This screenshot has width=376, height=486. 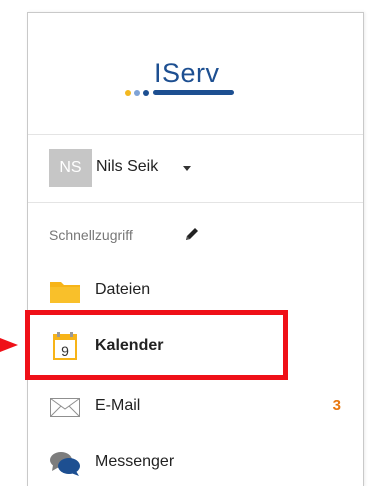 I want to click on calendar-day-number: 9, so click(x=65, y=351).